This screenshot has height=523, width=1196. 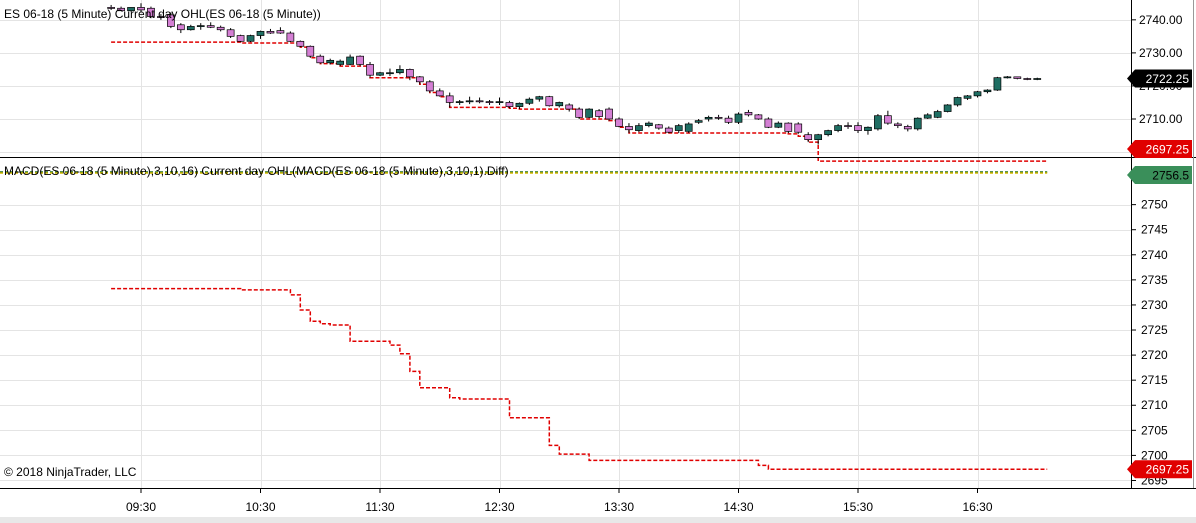 What do you see at coordinates (260, 507) in the screenshot?
I see `x-tick-label: 10:30` at bounding box center [260, 507].